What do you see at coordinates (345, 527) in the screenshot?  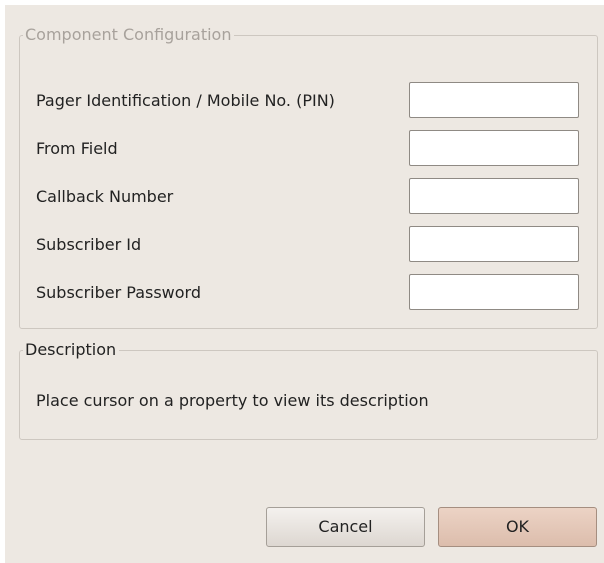 I see `cancel-button: Cancel` at bounding box center [345, 527].